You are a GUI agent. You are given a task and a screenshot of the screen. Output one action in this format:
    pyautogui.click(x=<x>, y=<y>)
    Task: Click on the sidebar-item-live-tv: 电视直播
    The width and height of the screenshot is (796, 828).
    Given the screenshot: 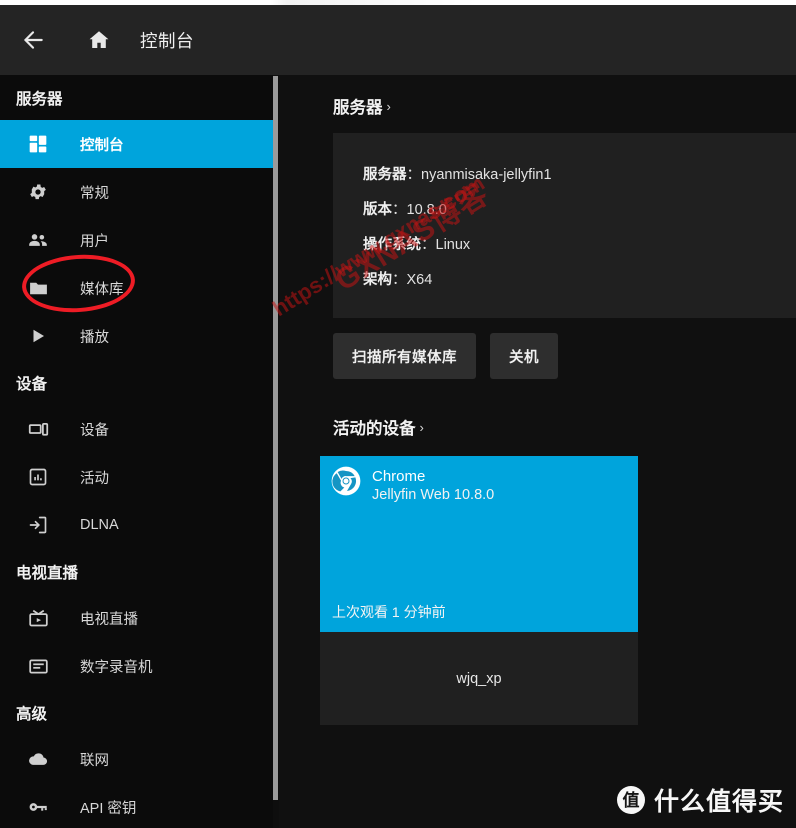 What is the action you would take?
    pyautogui.click(x=136, y=618)
    